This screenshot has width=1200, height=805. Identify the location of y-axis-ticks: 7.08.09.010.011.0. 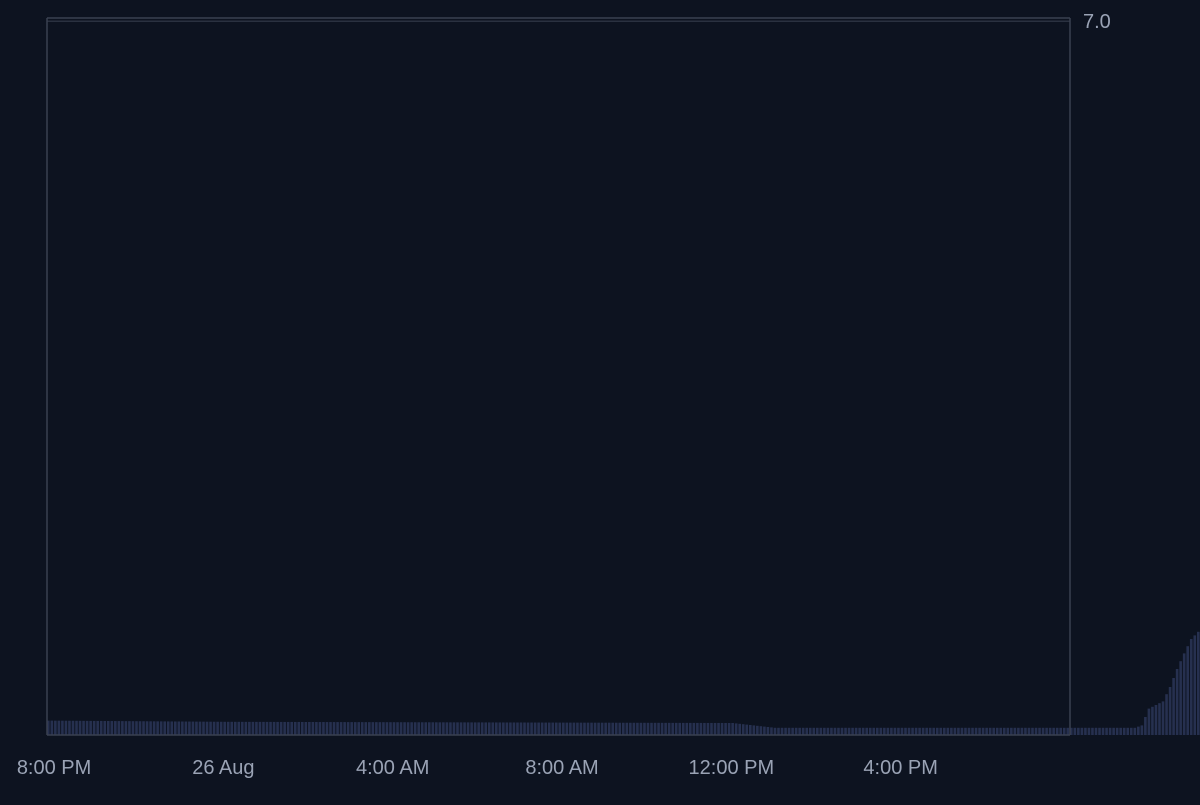
(1097, 22).